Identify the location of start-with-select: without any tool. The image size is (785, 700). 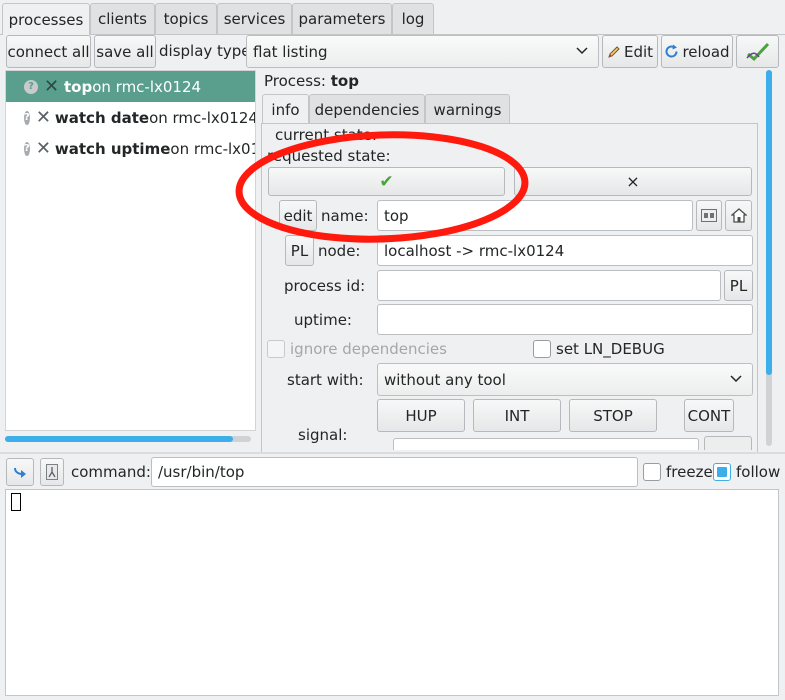
(565, 379).